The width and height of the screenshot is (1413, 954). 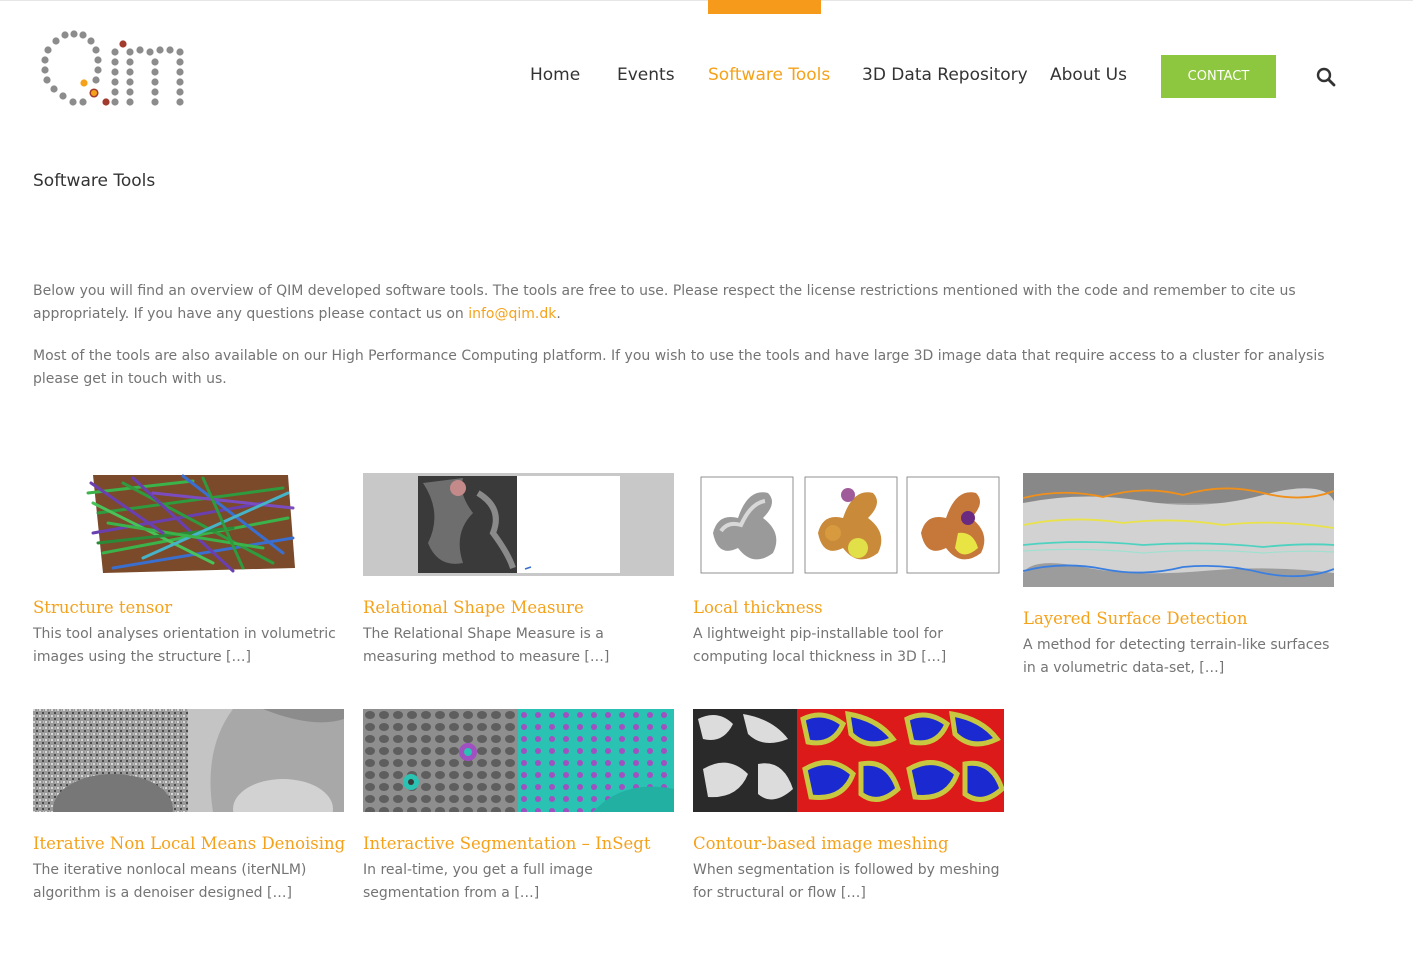 What do you see at coordinates (518, 607) in the screenshot?
I see `tool-title-relational-shape-measure: Relational Shape Measure` at bounding box center [518, 607].